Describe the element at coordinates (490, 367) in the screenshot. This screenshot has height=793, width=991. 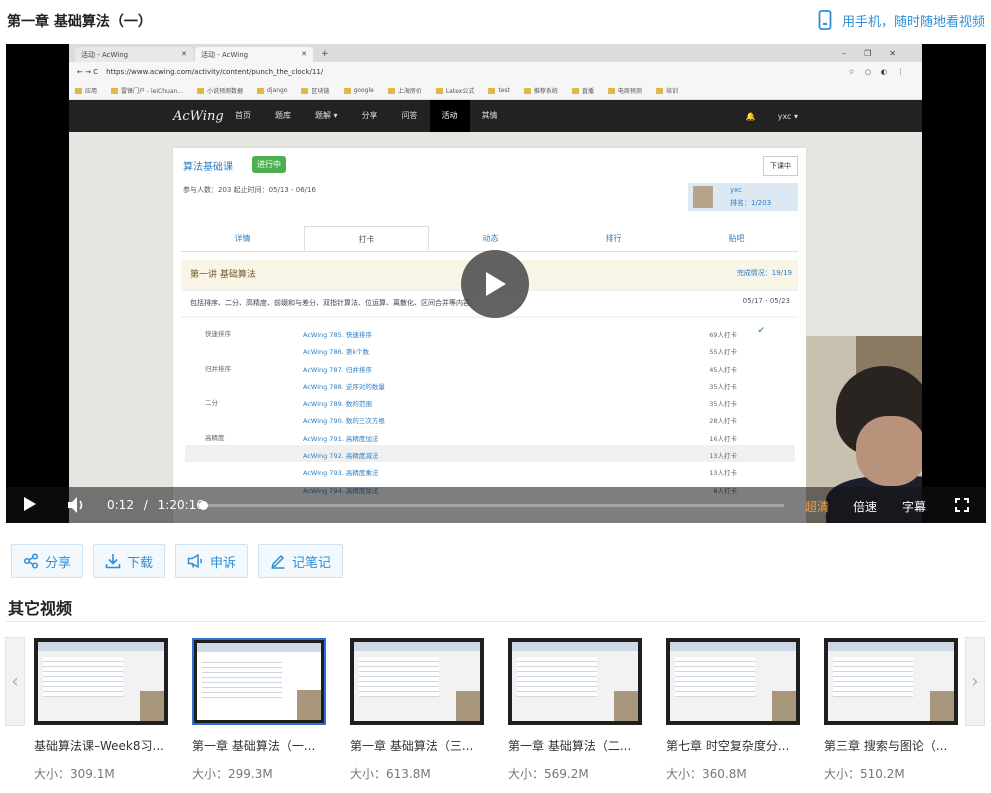
I see `problem-row: 归并排序 AcWing 787. 归并排序 45人打卡` at that location.